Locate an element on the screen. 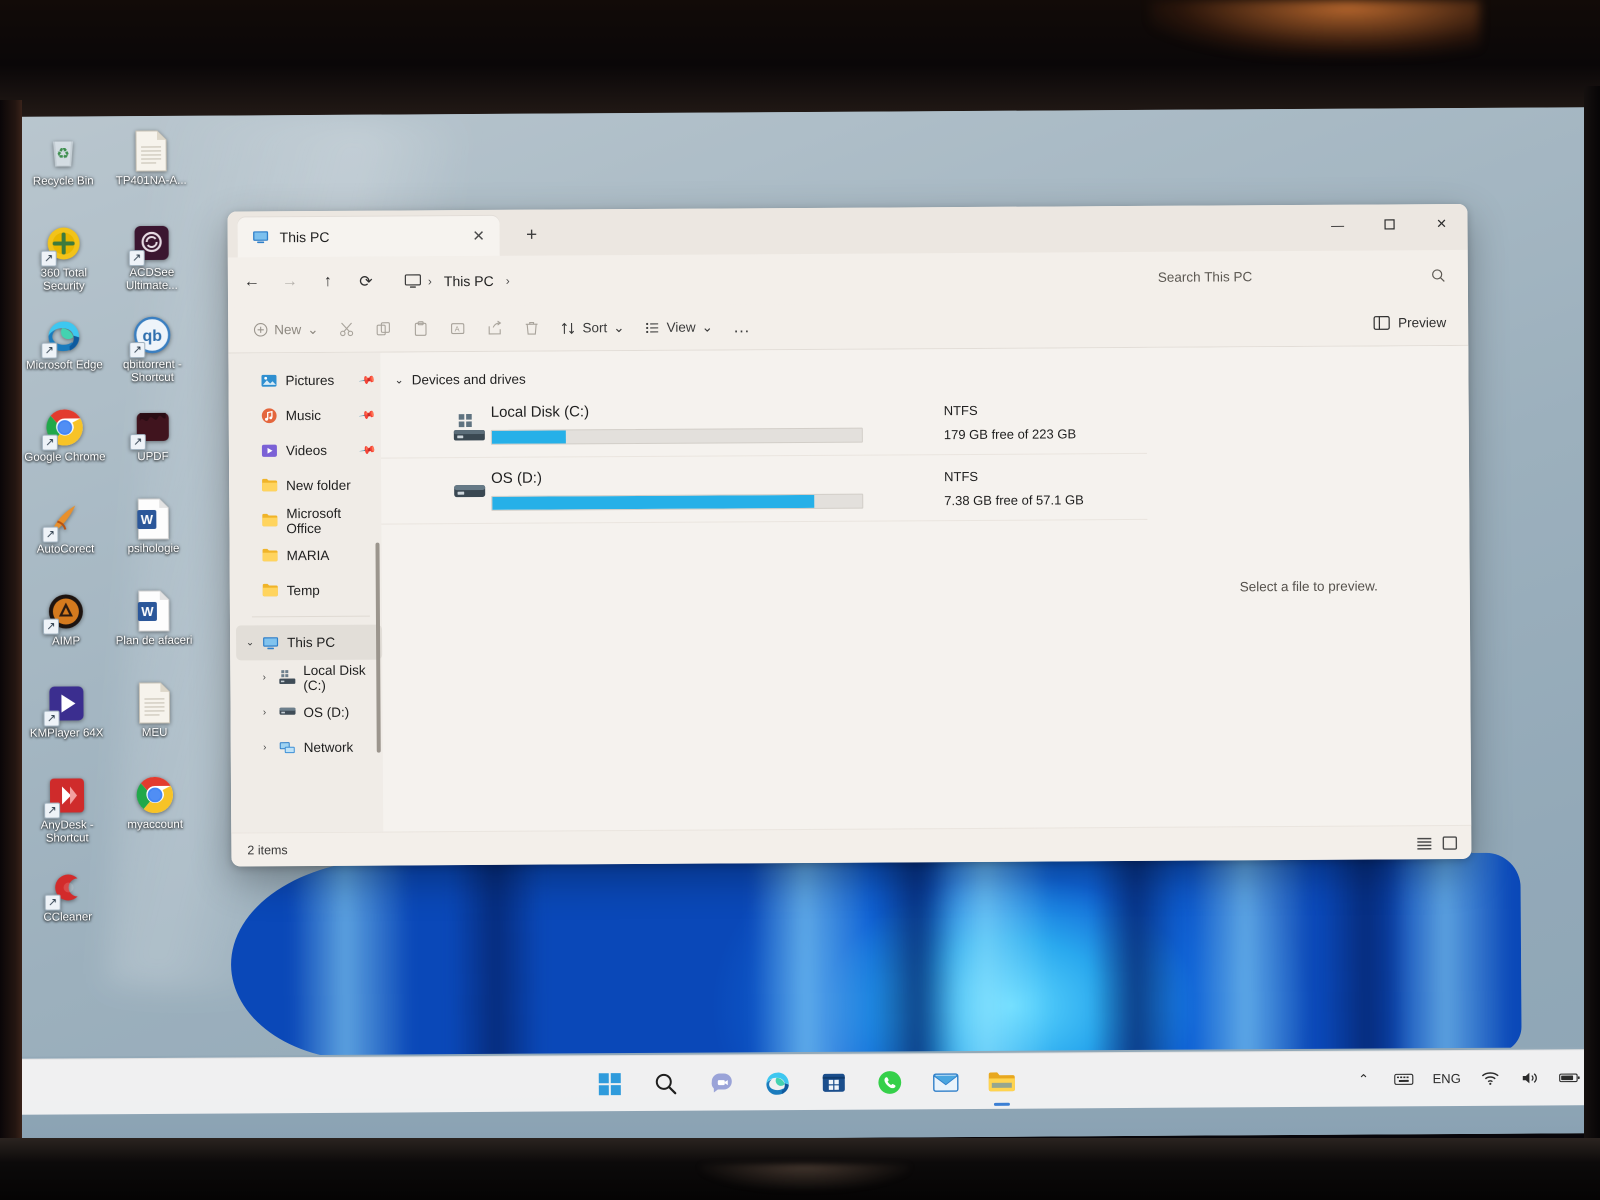 This screenshot has width=1600, height=1200. sidebar-item-videos: Videos 📌 is located at coordinates (308, 451).